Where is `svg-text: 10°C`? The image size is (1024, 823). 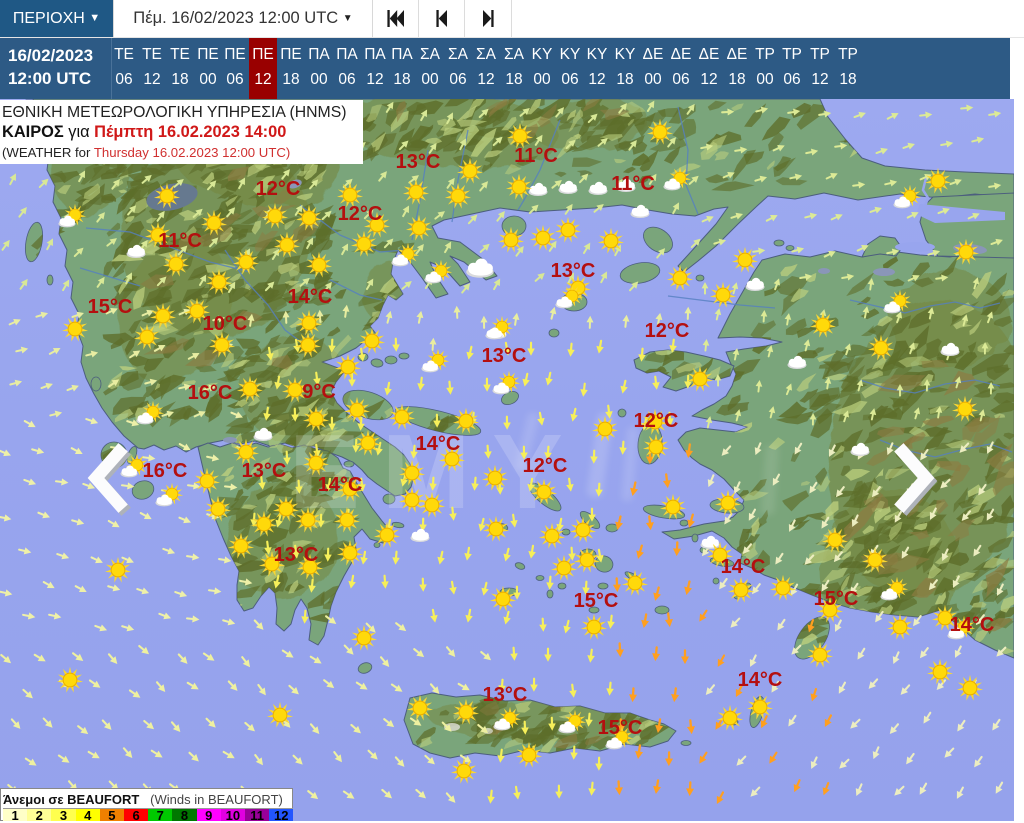
svg-text: 10°C is located at coordinates (225, 324).